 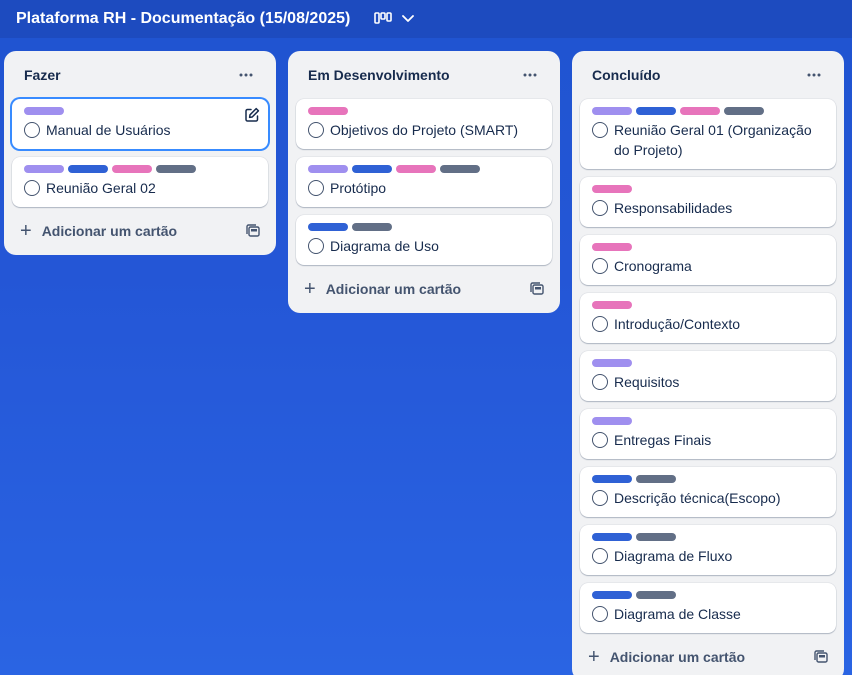 What do you see at coordinates (708, 376) in the screenshot?
I see `card: Requisitos` at bounding box center [708, 376].